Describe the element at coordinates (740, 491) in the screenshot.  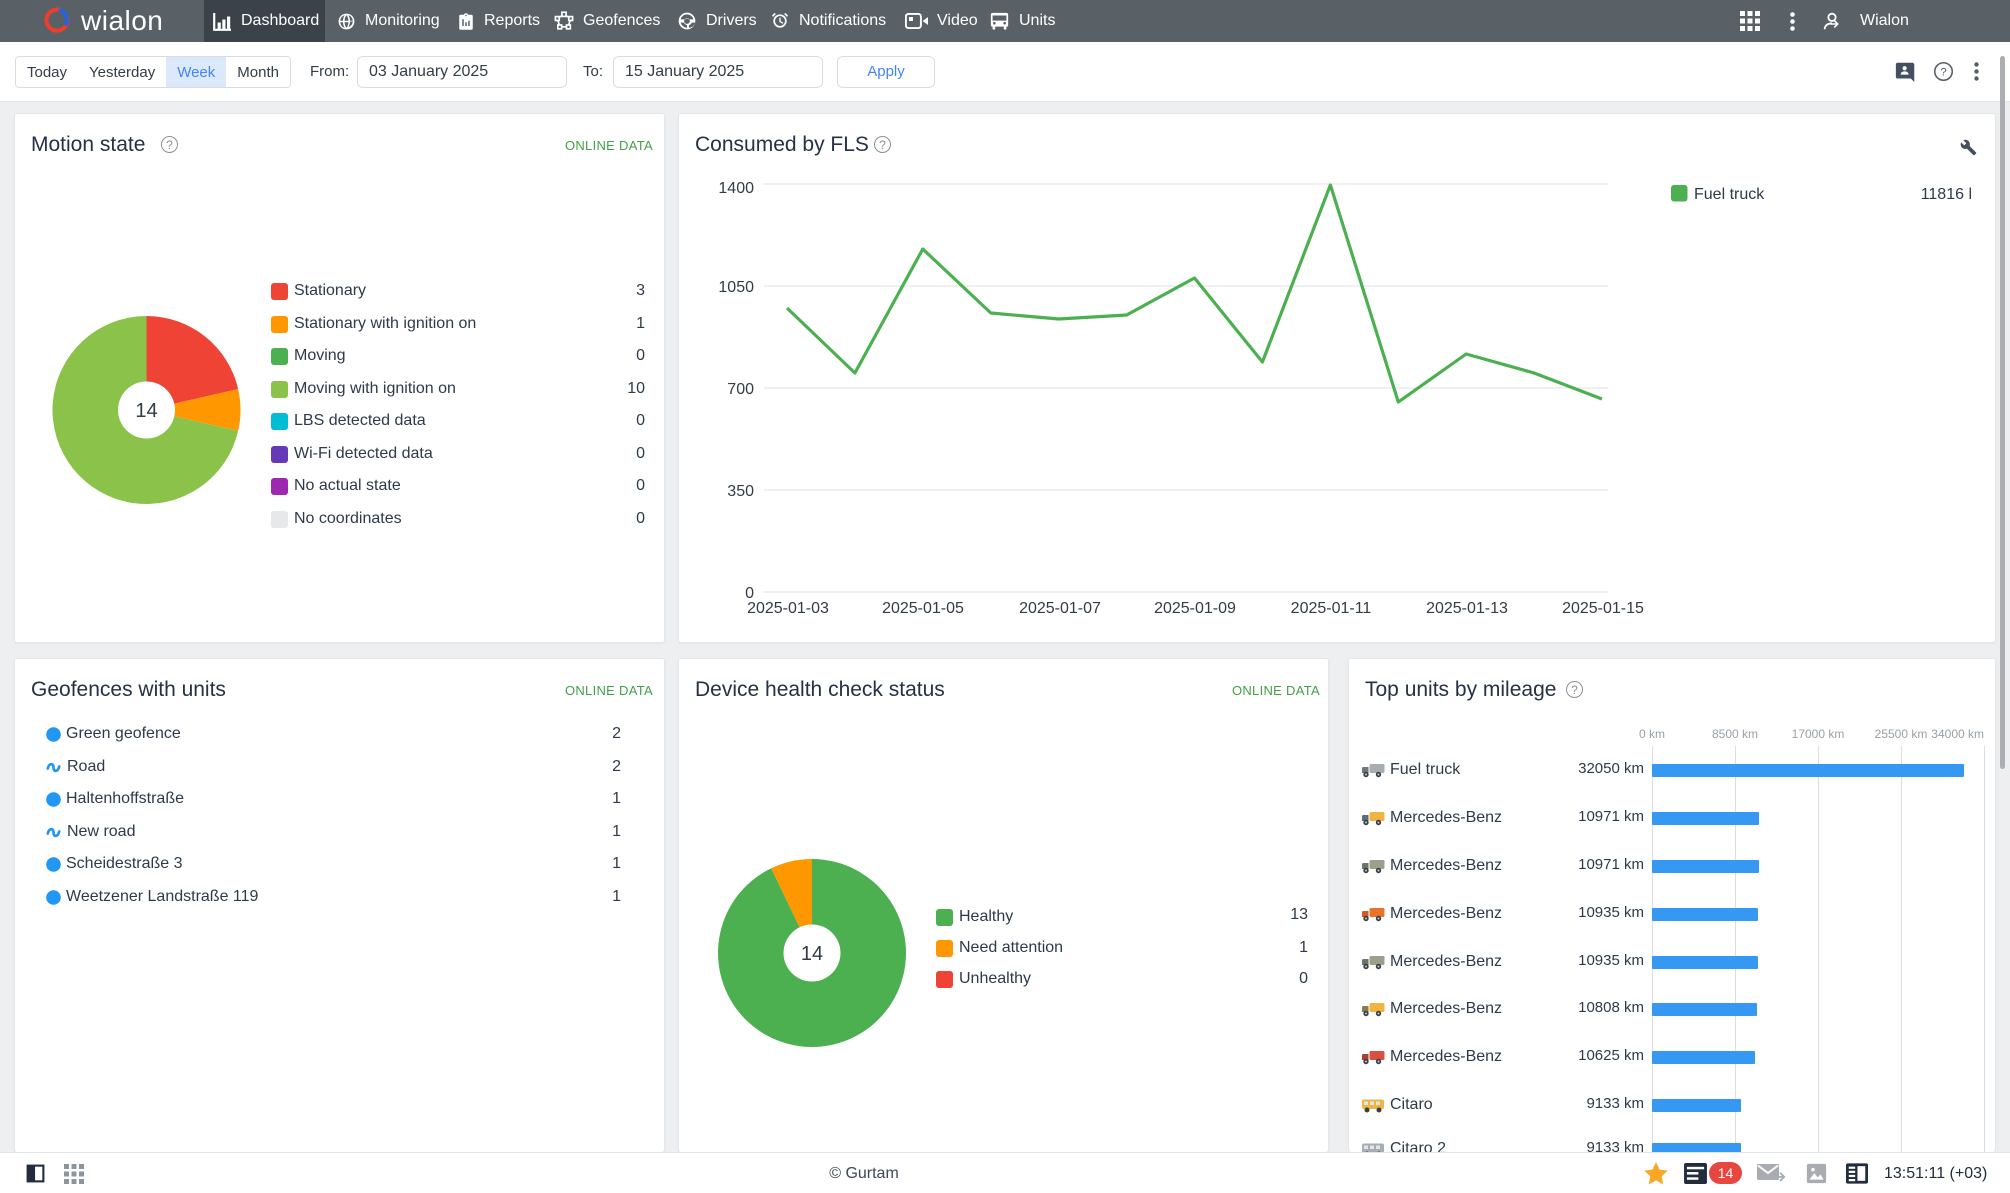
I see `svg-text: 350` at that location.